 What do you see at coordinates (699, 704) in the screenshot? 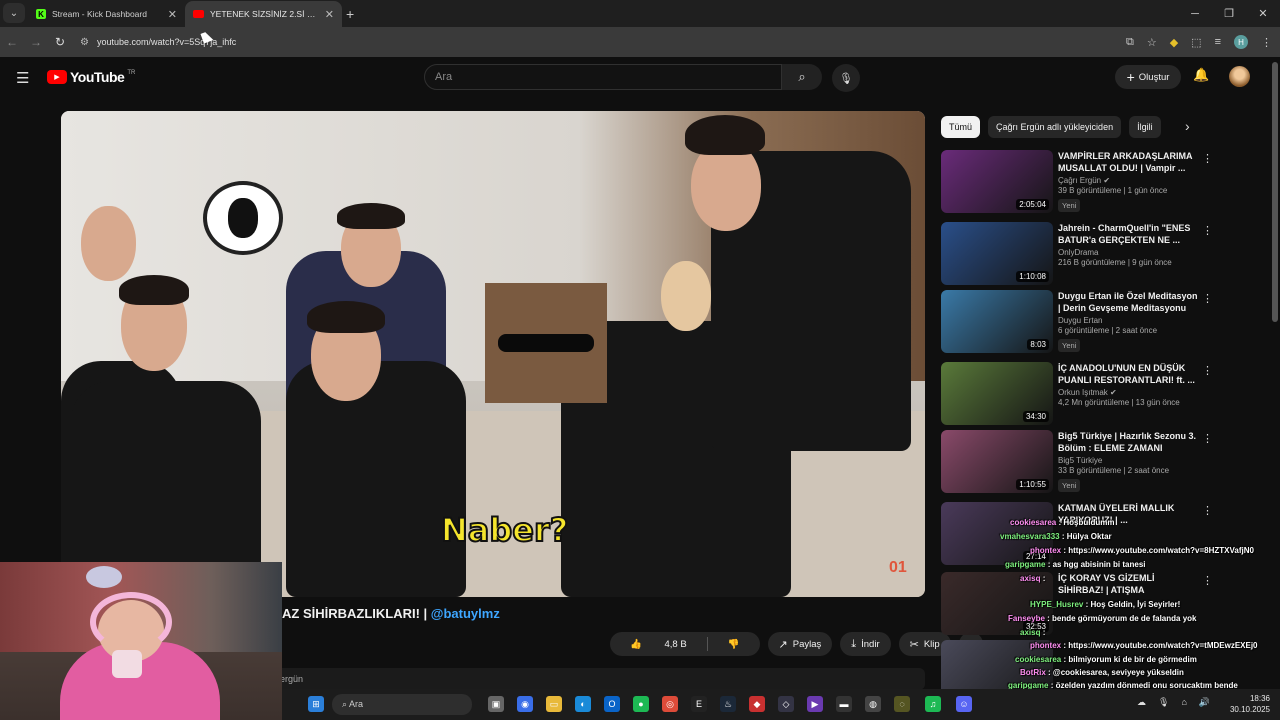
I see `epic-games-icon: E` at bounding box center [699, 704].